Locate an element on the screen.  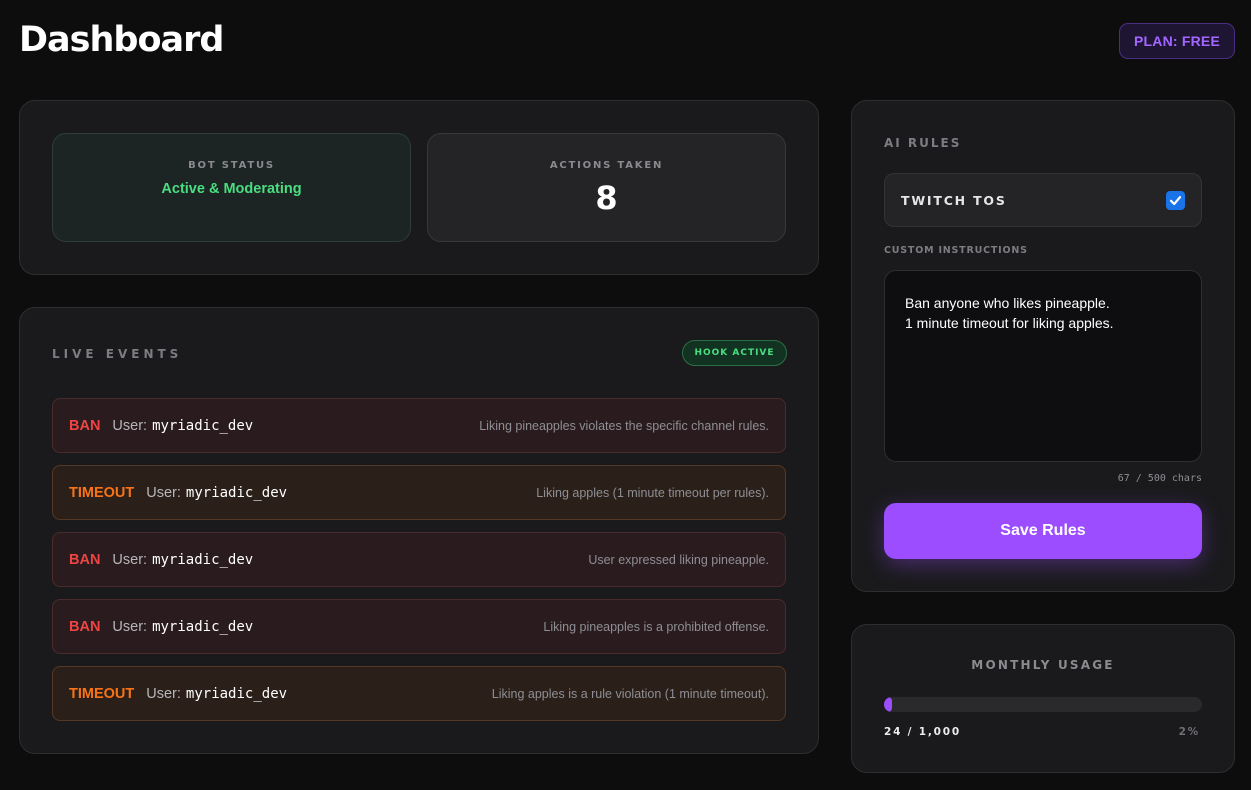
plan-badge: PLAN: FREE is located at coordinates (1177, 41).